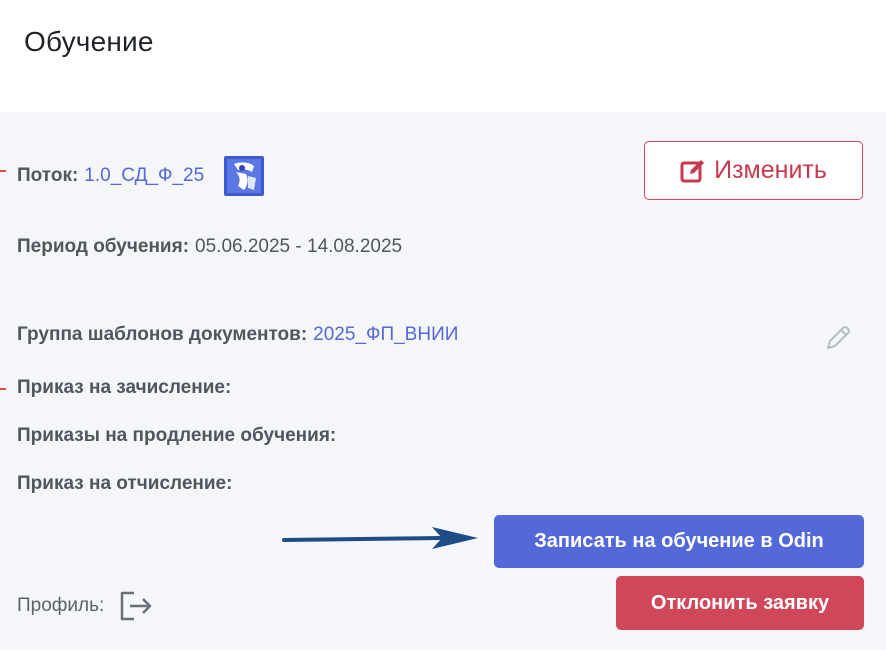  What do you see at coordinates (299, 246) in the screenshot?
I see `period-value: 05.06.2025 - 14.08.2025` at bounding box center [299, 246].